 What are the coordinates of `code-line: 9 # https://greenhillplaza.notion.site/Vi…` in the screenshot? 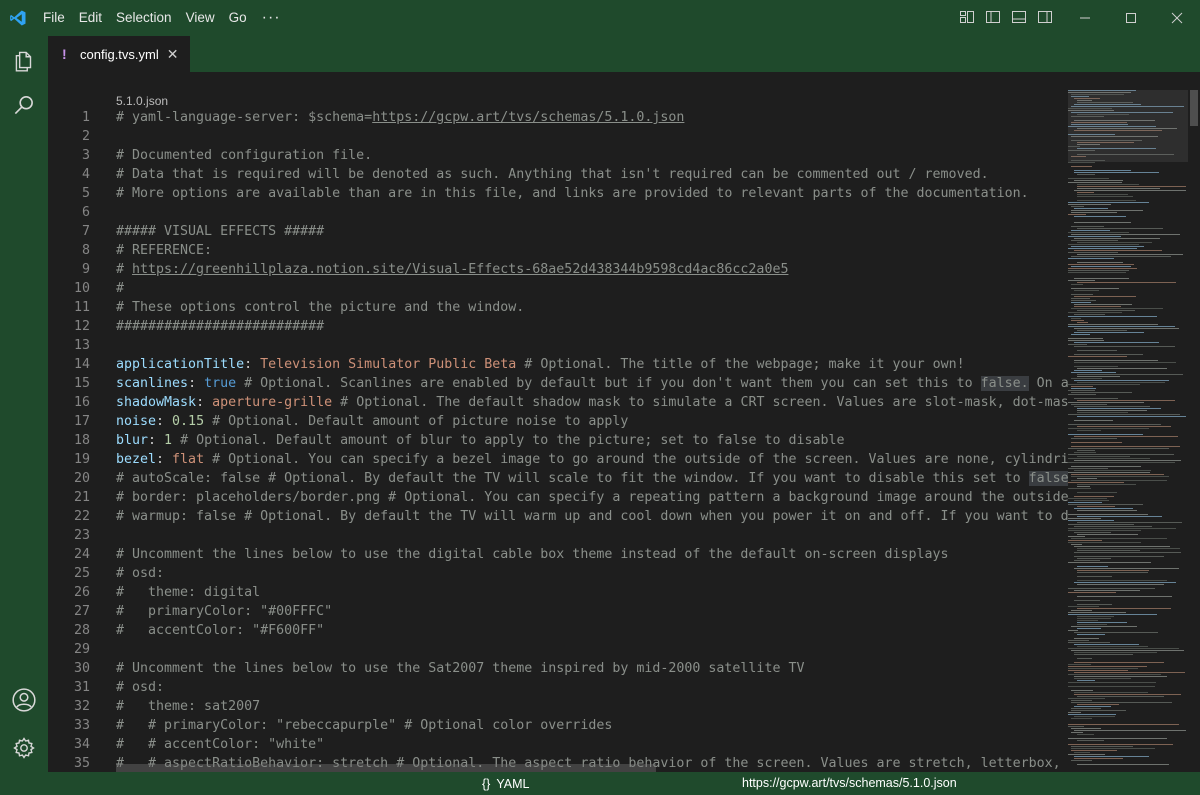 It's located at (558, 269).